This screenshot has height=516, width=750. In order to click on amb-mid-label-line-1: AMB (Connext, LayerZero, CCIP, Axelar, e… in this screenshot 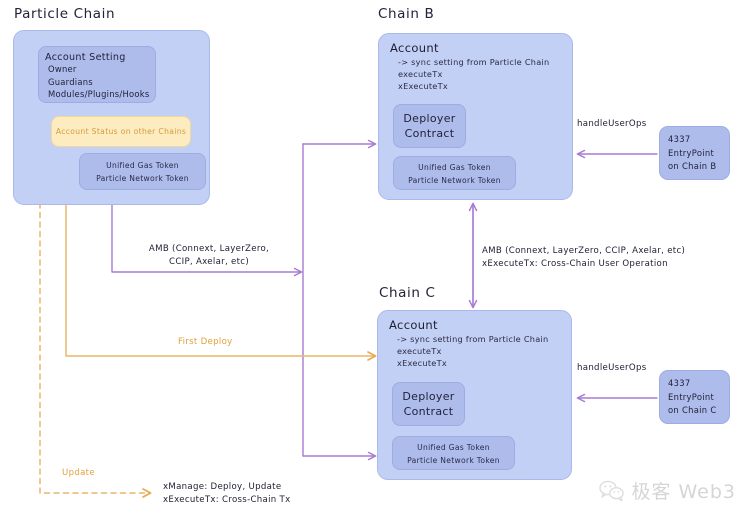, I will do `click(584, 251)`.